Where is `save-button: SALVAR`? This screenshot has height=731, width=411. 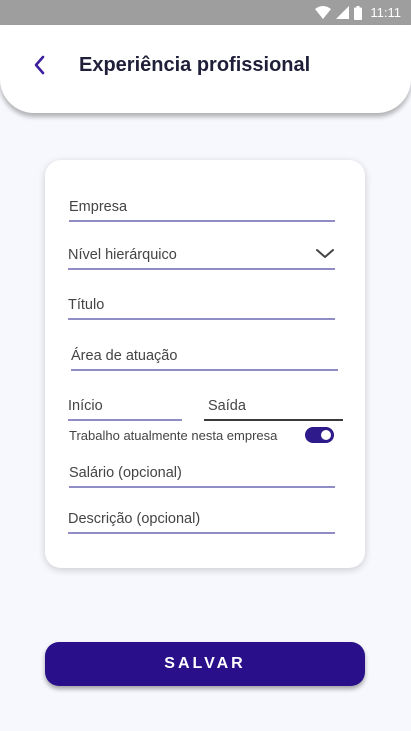
save-button: SALVAR is located at coordinates (205, 664).